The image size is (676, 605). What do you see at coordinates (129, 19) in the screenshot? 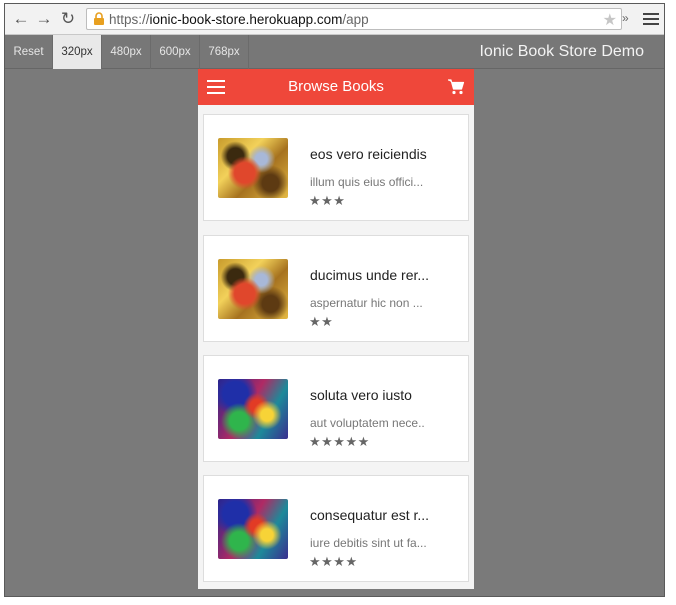
I see `url-scheme: https://` at bounding box center [129, 19].